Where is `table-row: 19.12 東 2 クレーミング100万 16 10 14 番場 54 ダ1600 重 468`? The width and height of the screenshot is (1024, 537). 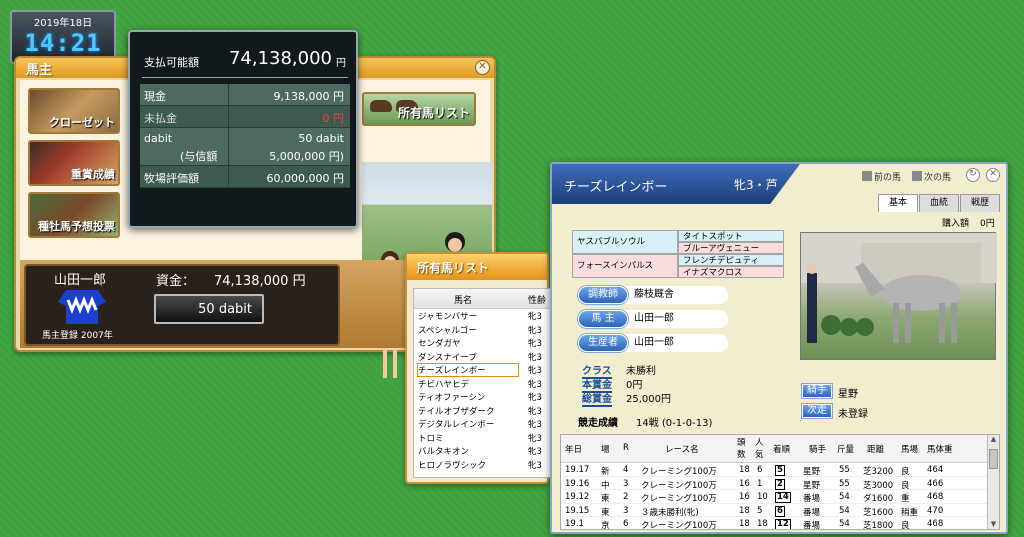 table-row: 19.12 東 2 クレーミング100万 16 10 14 番場 54 ダ1600 重 468 is located at coordinates (780, 497).